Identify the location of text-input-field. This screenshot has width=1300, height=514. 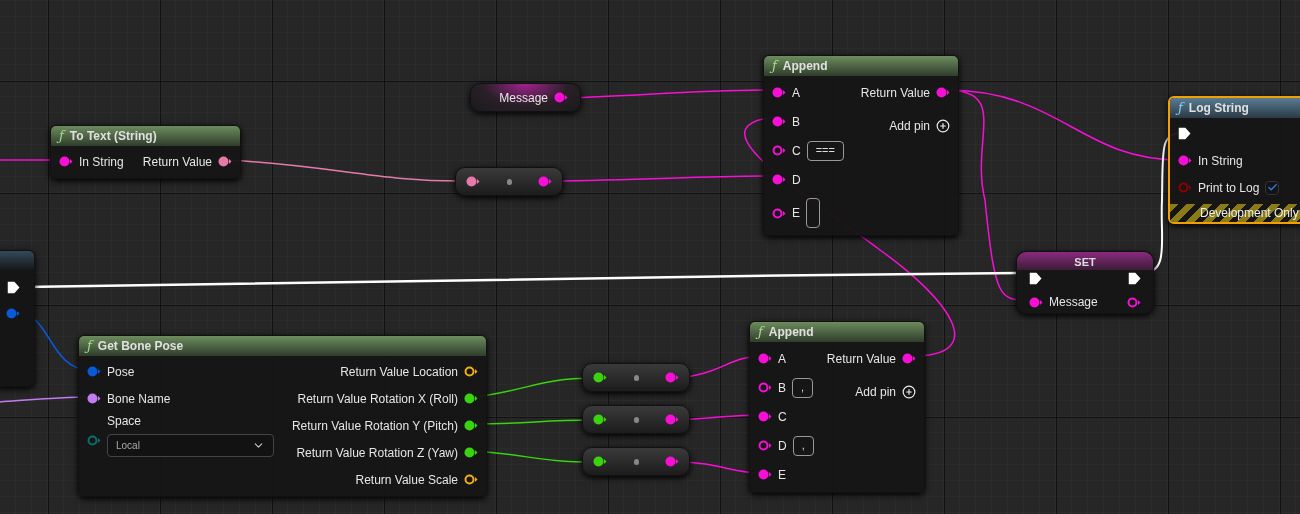
(813, 213).